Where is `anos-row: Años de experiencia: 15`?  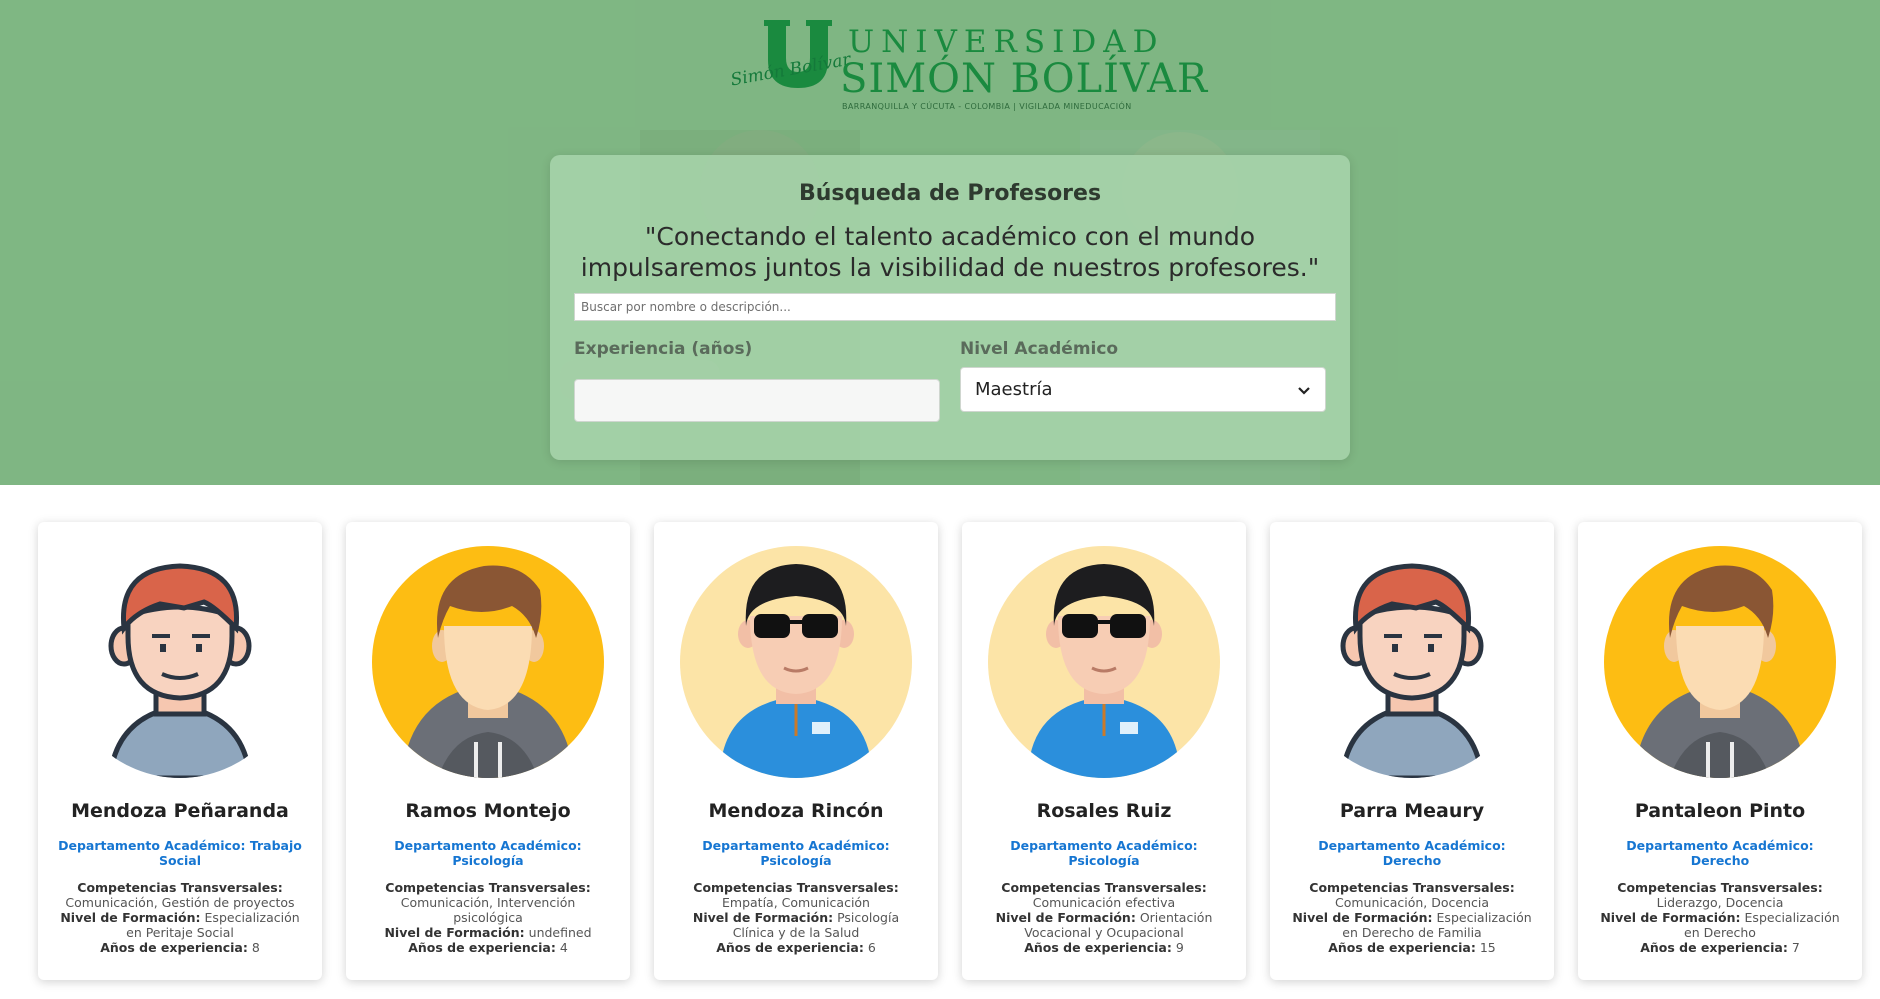 anos-row: Años de experiencia: 15 is located at coordinates (1412, 947).